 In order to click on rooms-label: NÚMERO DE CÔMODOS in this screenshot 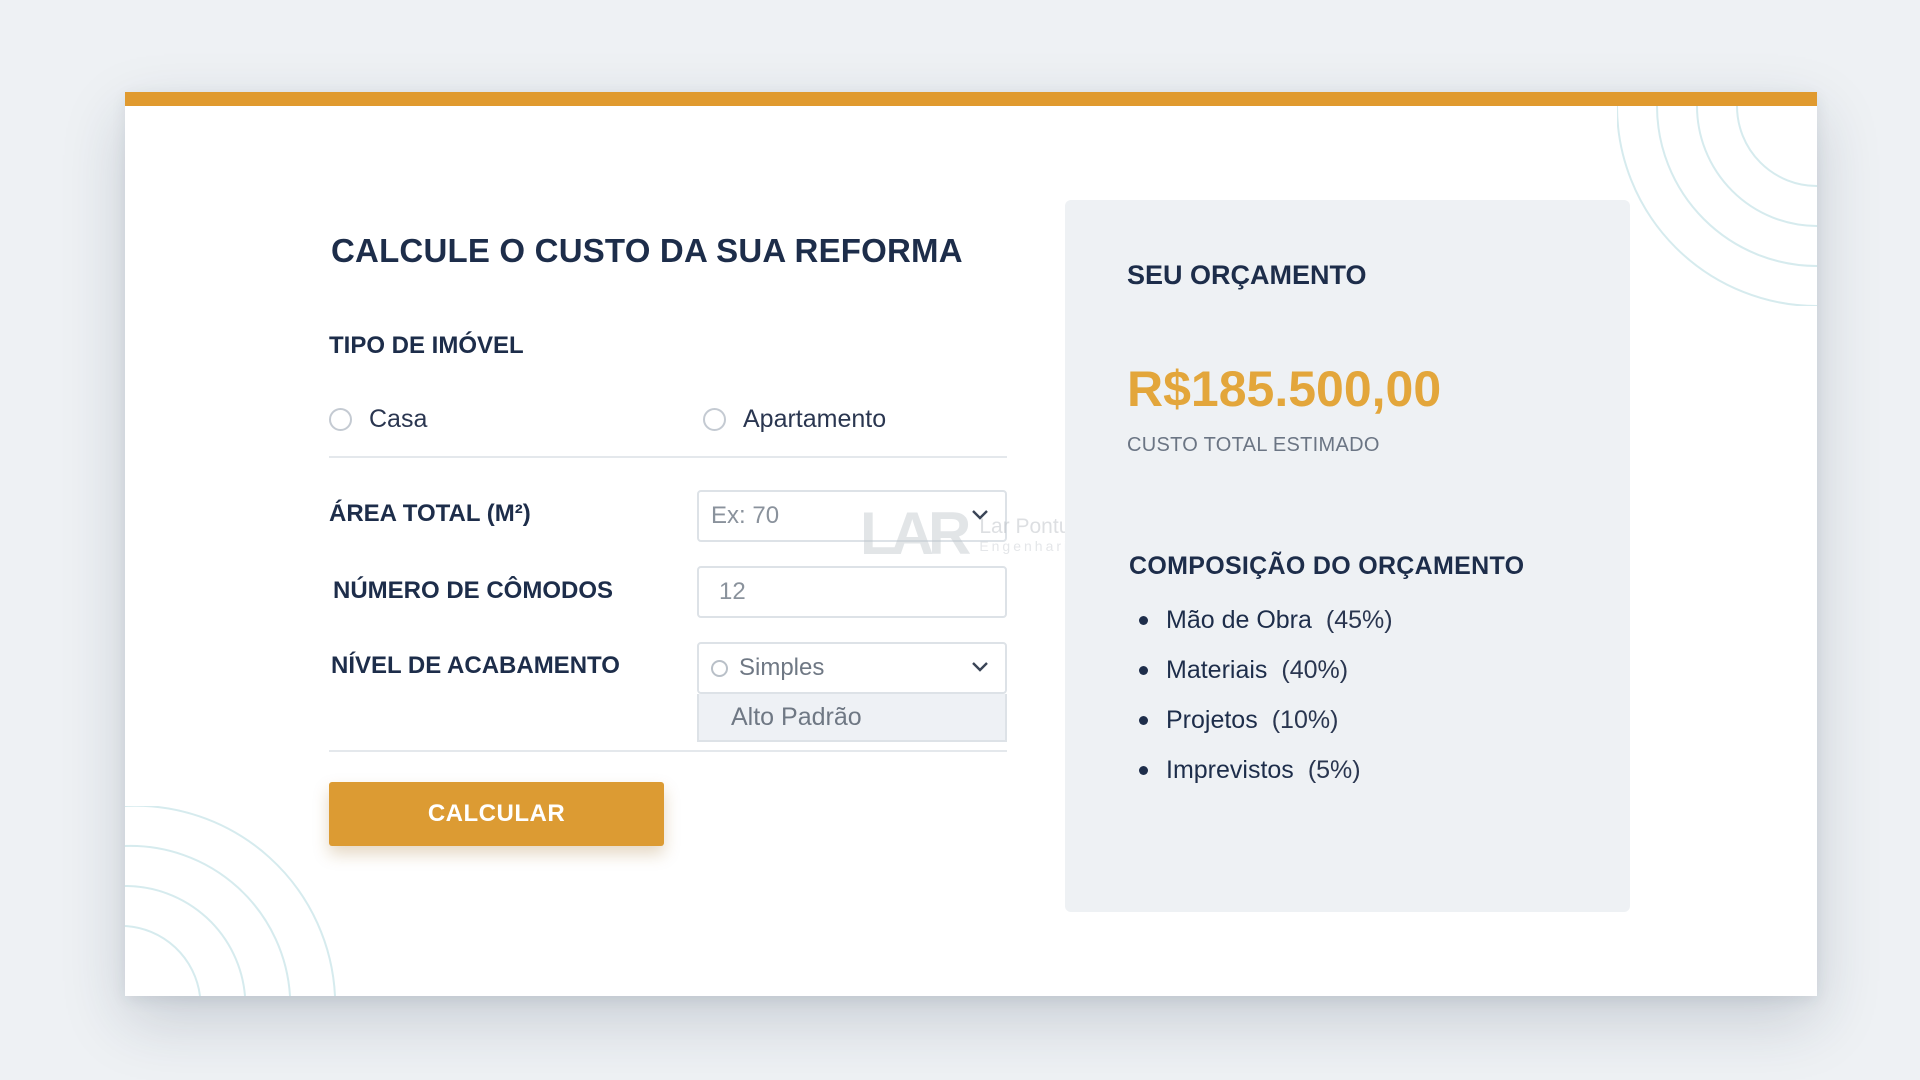, I will do `click(473, 590)`.